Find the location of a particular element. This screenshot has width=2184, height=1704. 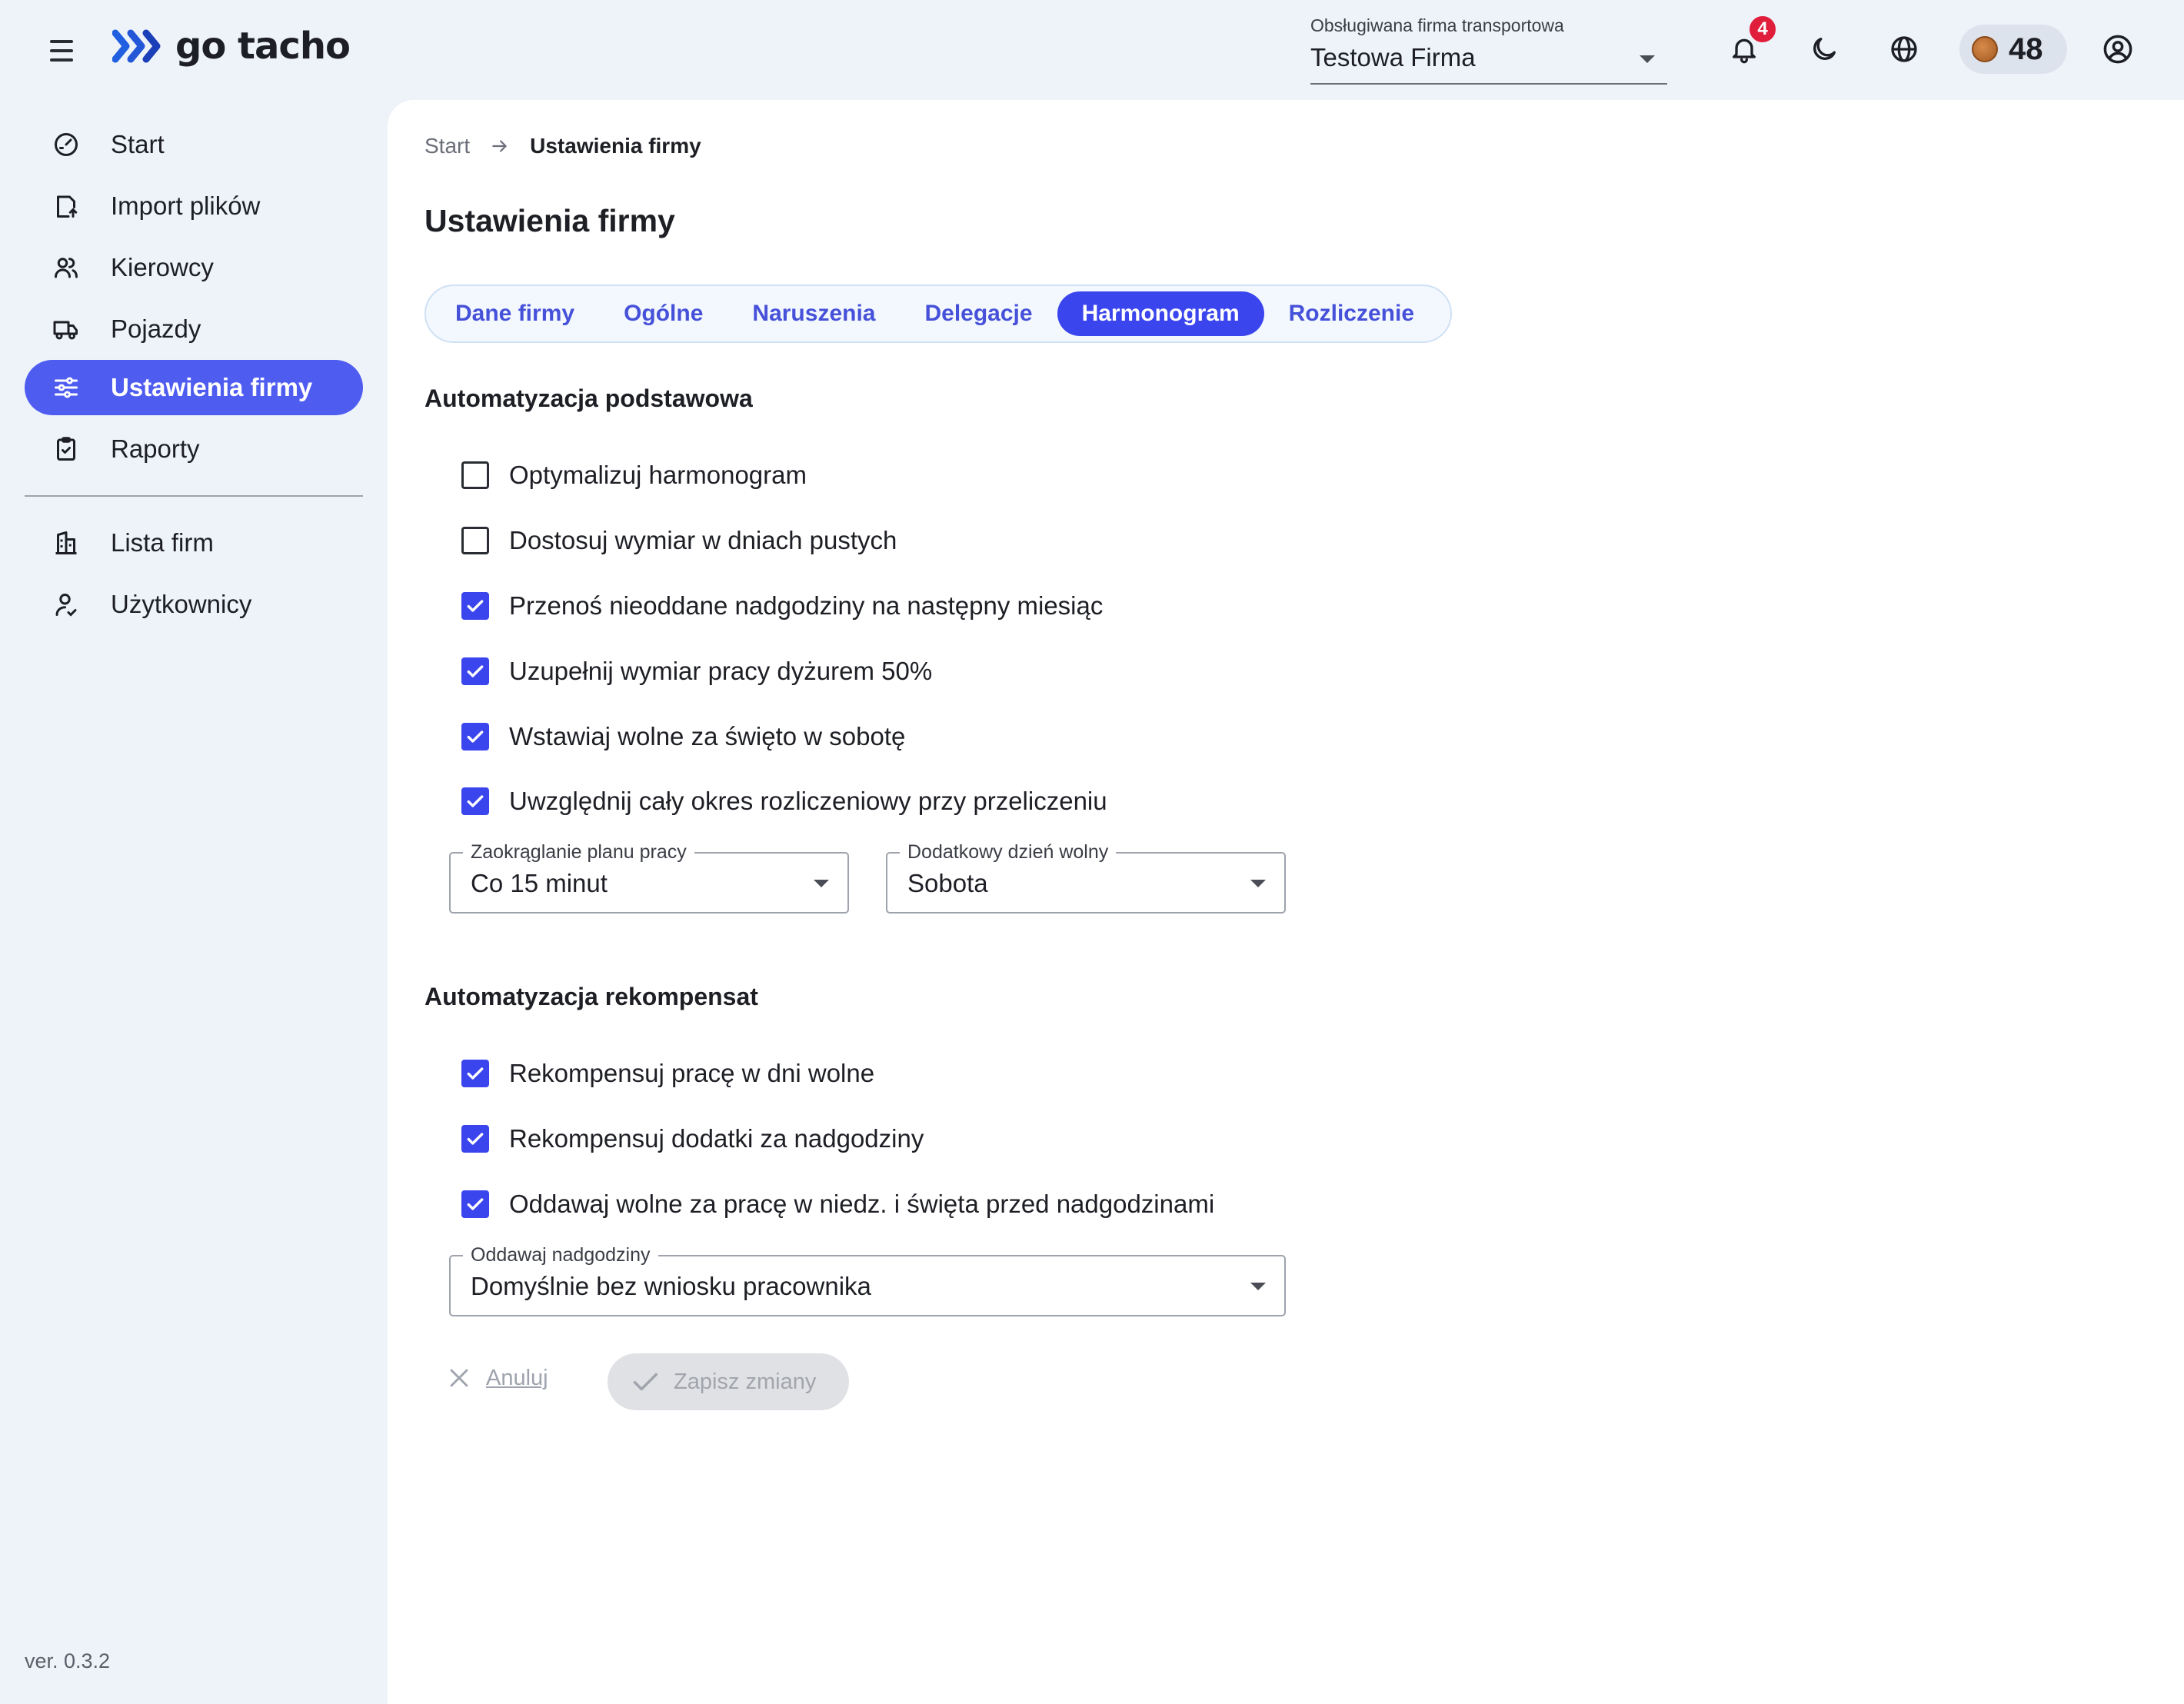

sidebar-item-label: Użytkownicy is located at coordinates (181, 604).